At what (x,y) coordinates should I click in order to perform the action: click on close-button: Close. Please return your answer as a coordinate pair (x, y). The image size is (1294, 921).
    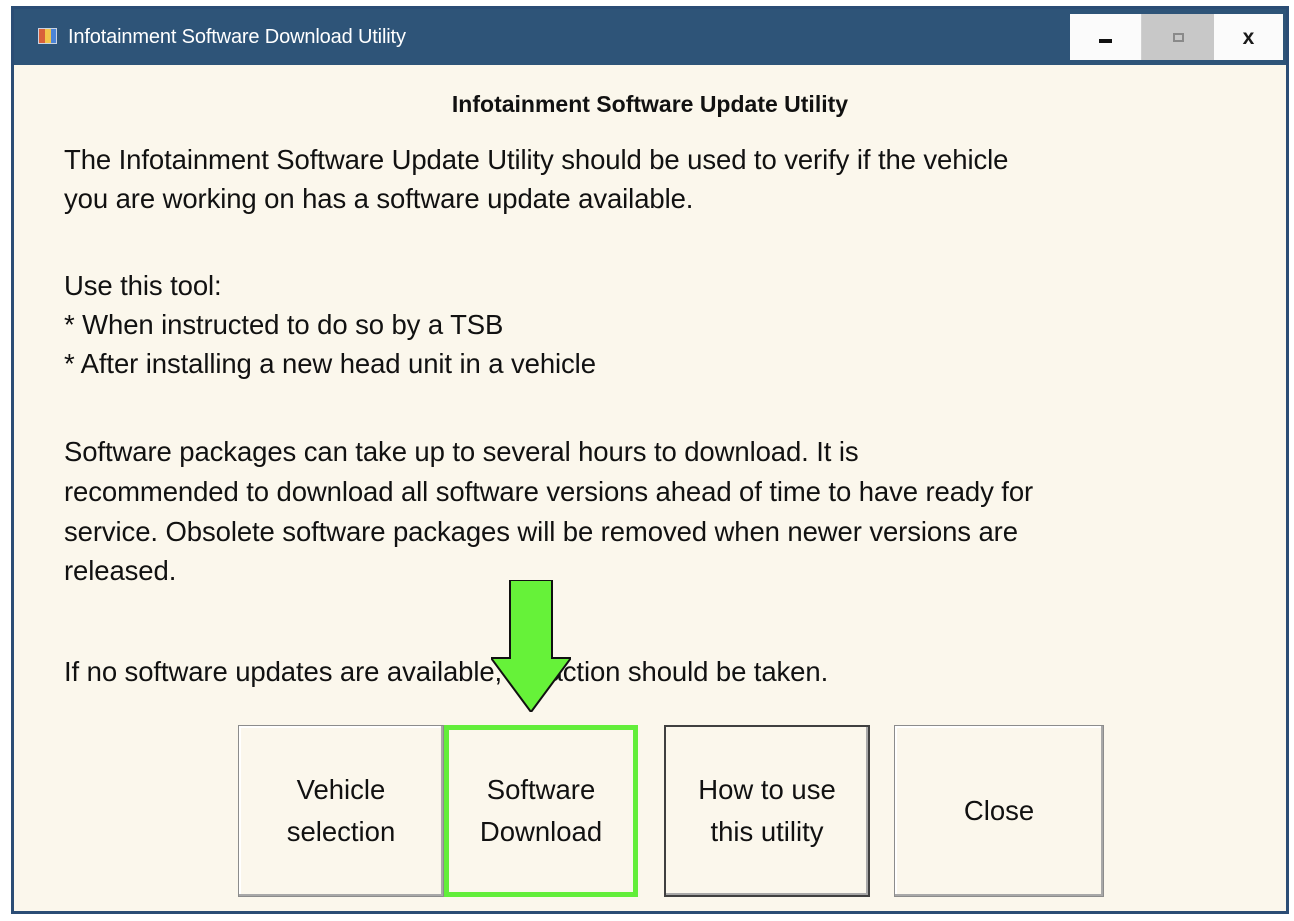
    Looking at the image, I should click on (999, 811).